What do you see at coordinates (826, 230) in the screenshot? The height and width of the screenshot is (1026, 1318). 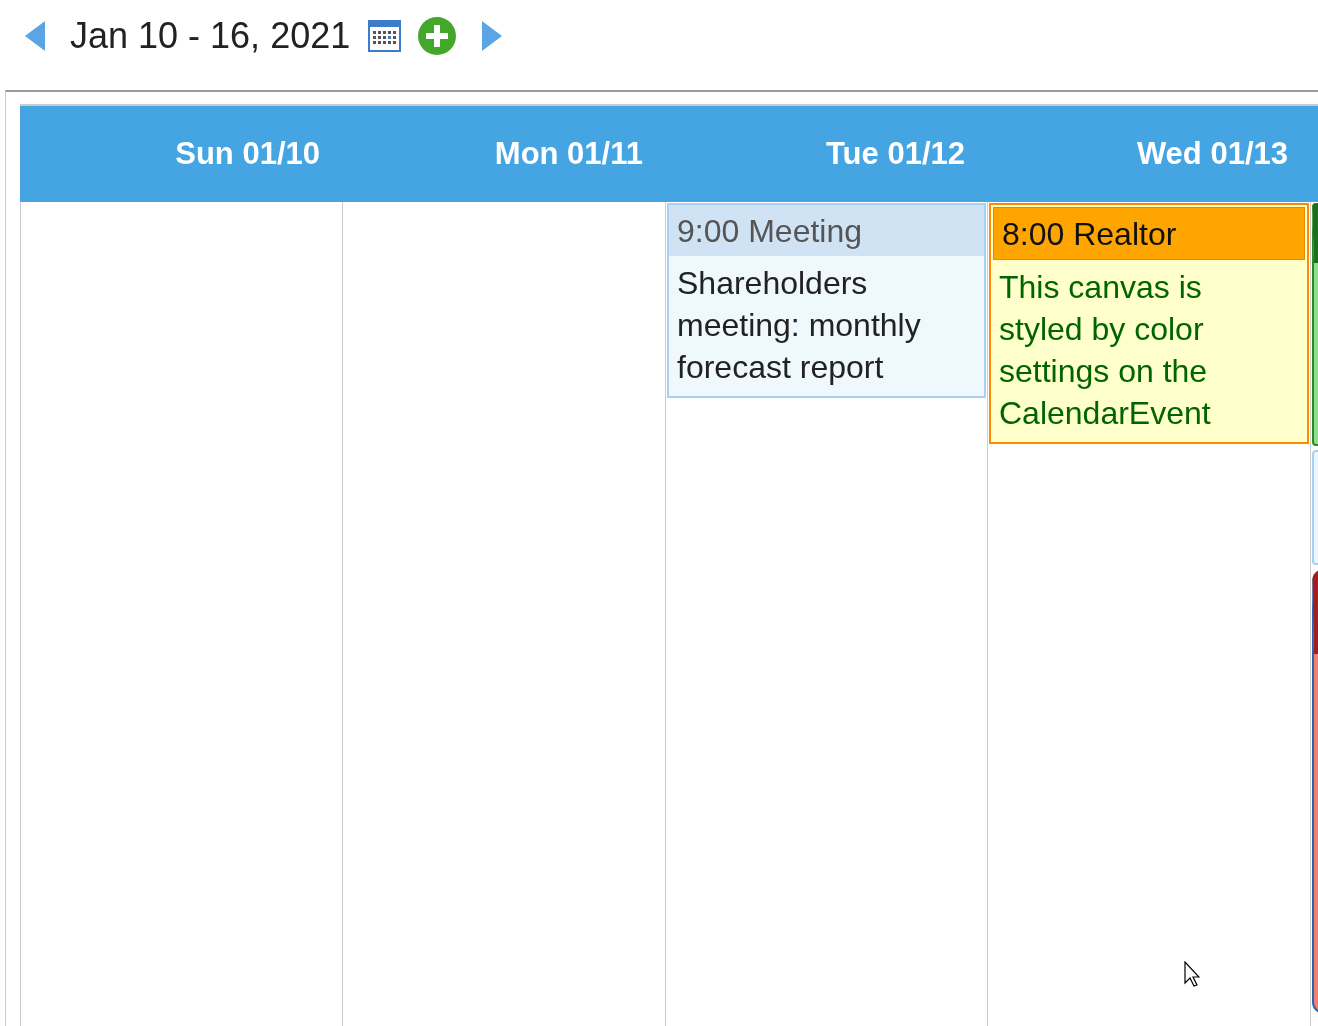 I see `event-title: 9:00 Meeting` at bounding box center [826, 230].